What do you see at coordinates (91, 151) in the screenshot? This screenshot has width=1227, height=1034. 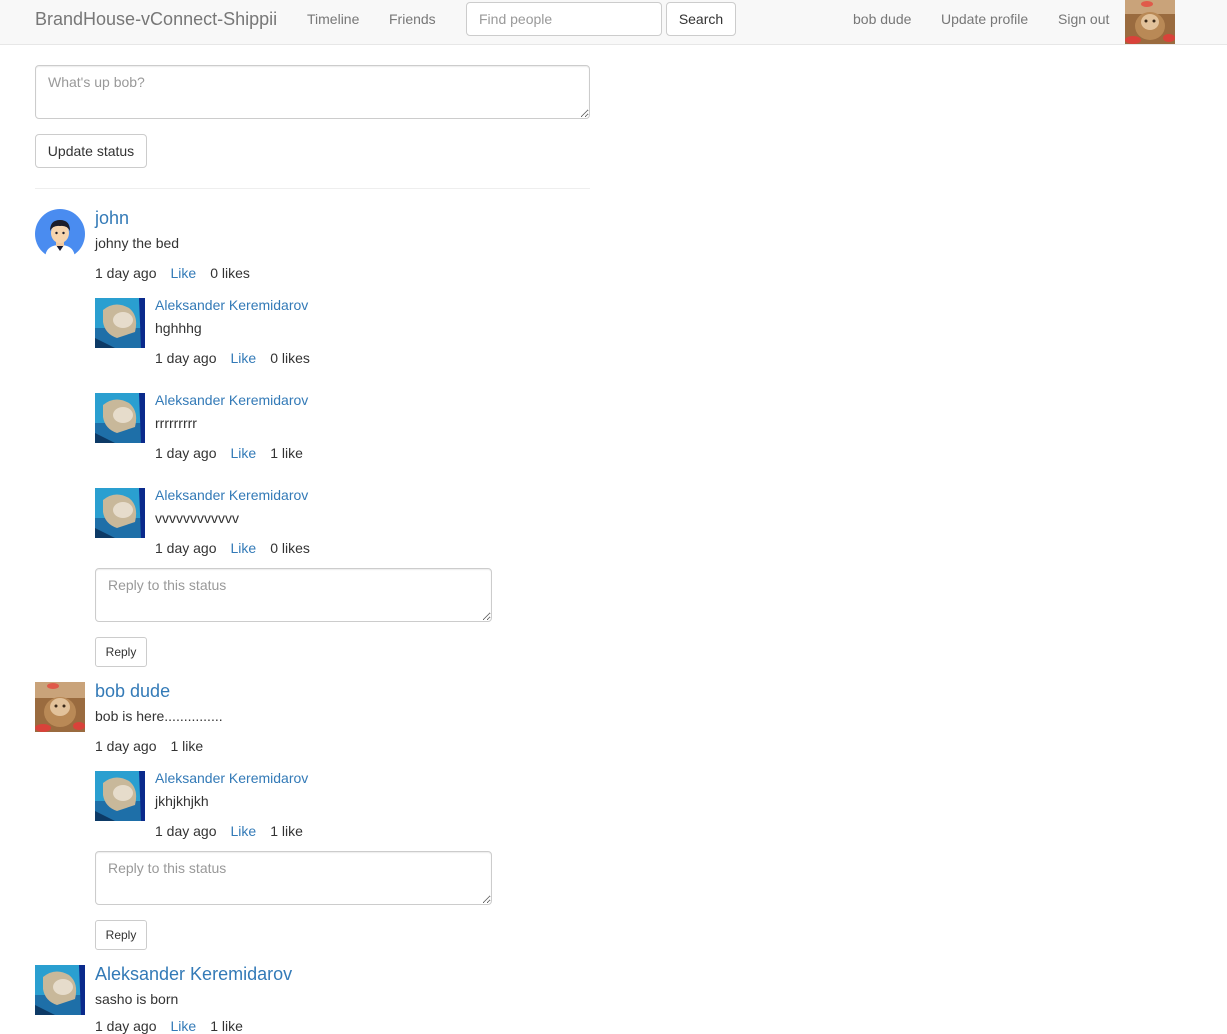 I see `update-status-button: Update status` at bounding box center [91, 151].